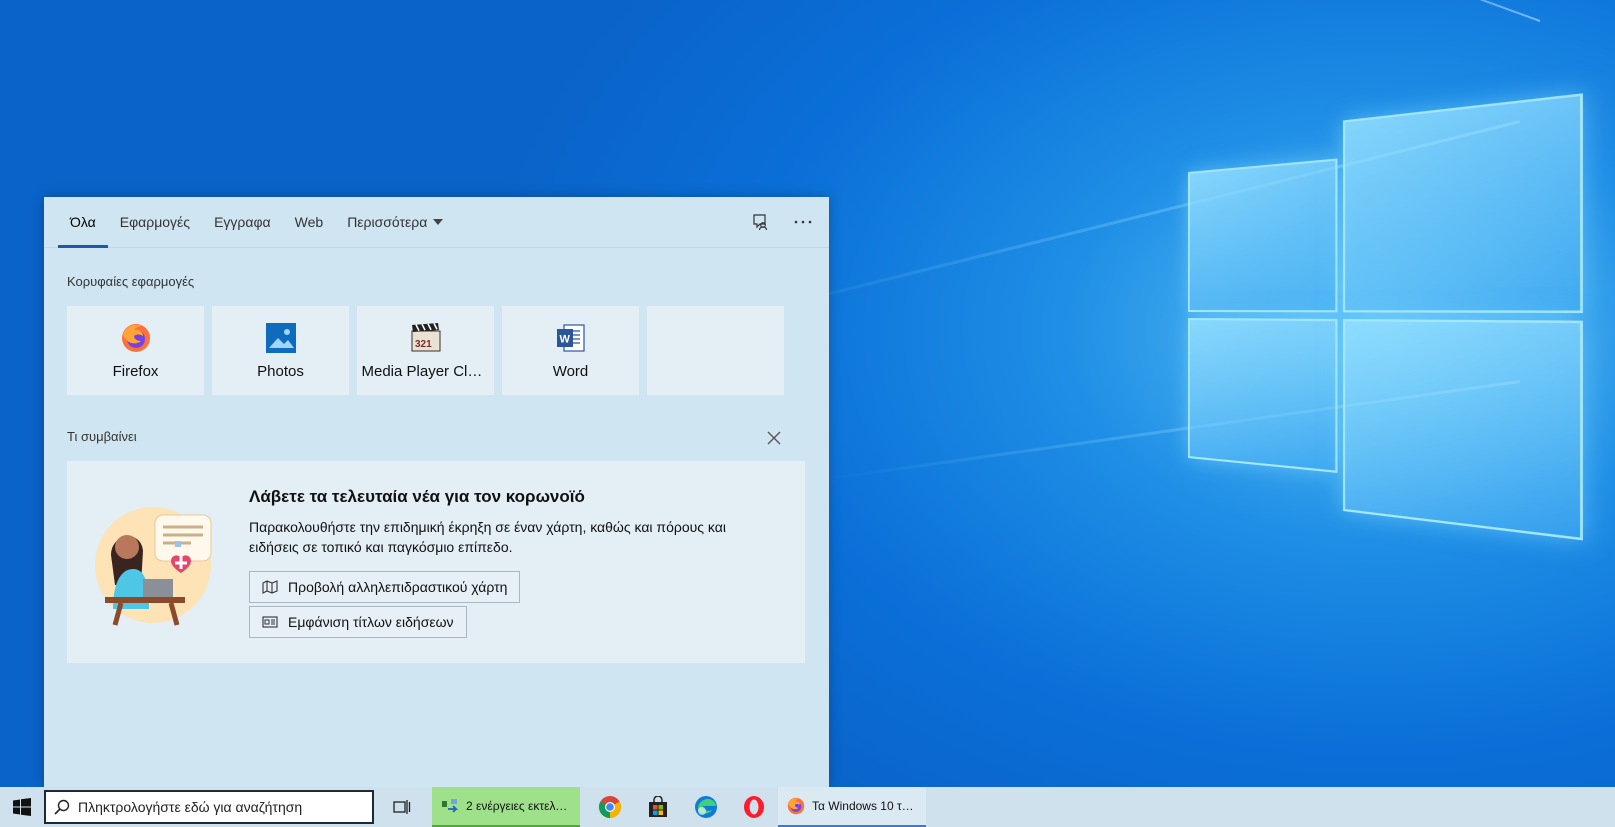 This screenshot has height=827, width=1615. Describe the element at coordinates (387, 222) in the screenshot. I see `tab-label: Περισσότερα` at that location.